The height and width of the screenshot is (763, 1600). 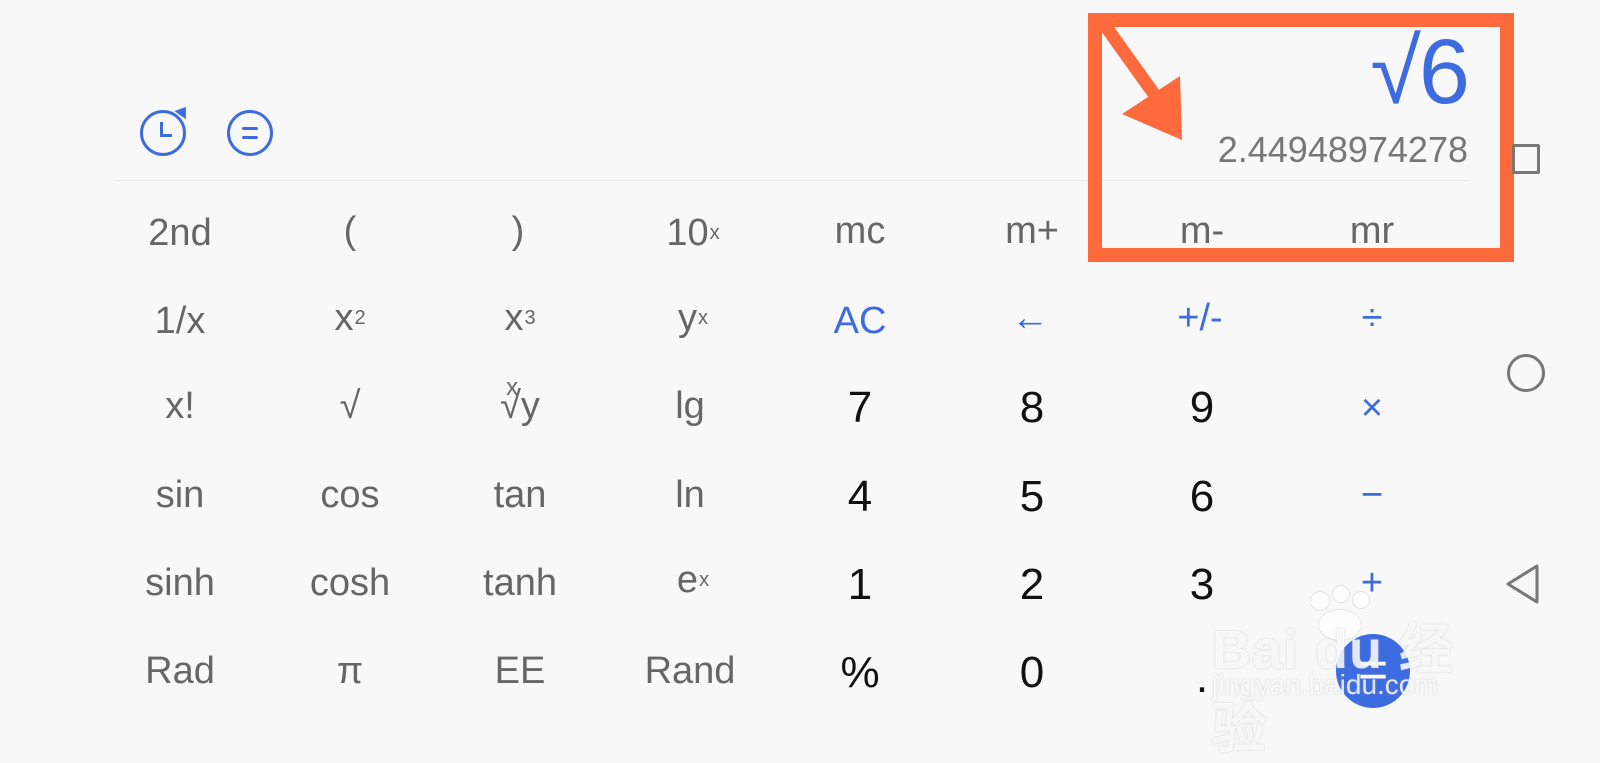 What do you see at coordinates (1372, 231) in the screenshot?
I see `memory-recall-key: mr` at bounding box center [1372, 231].